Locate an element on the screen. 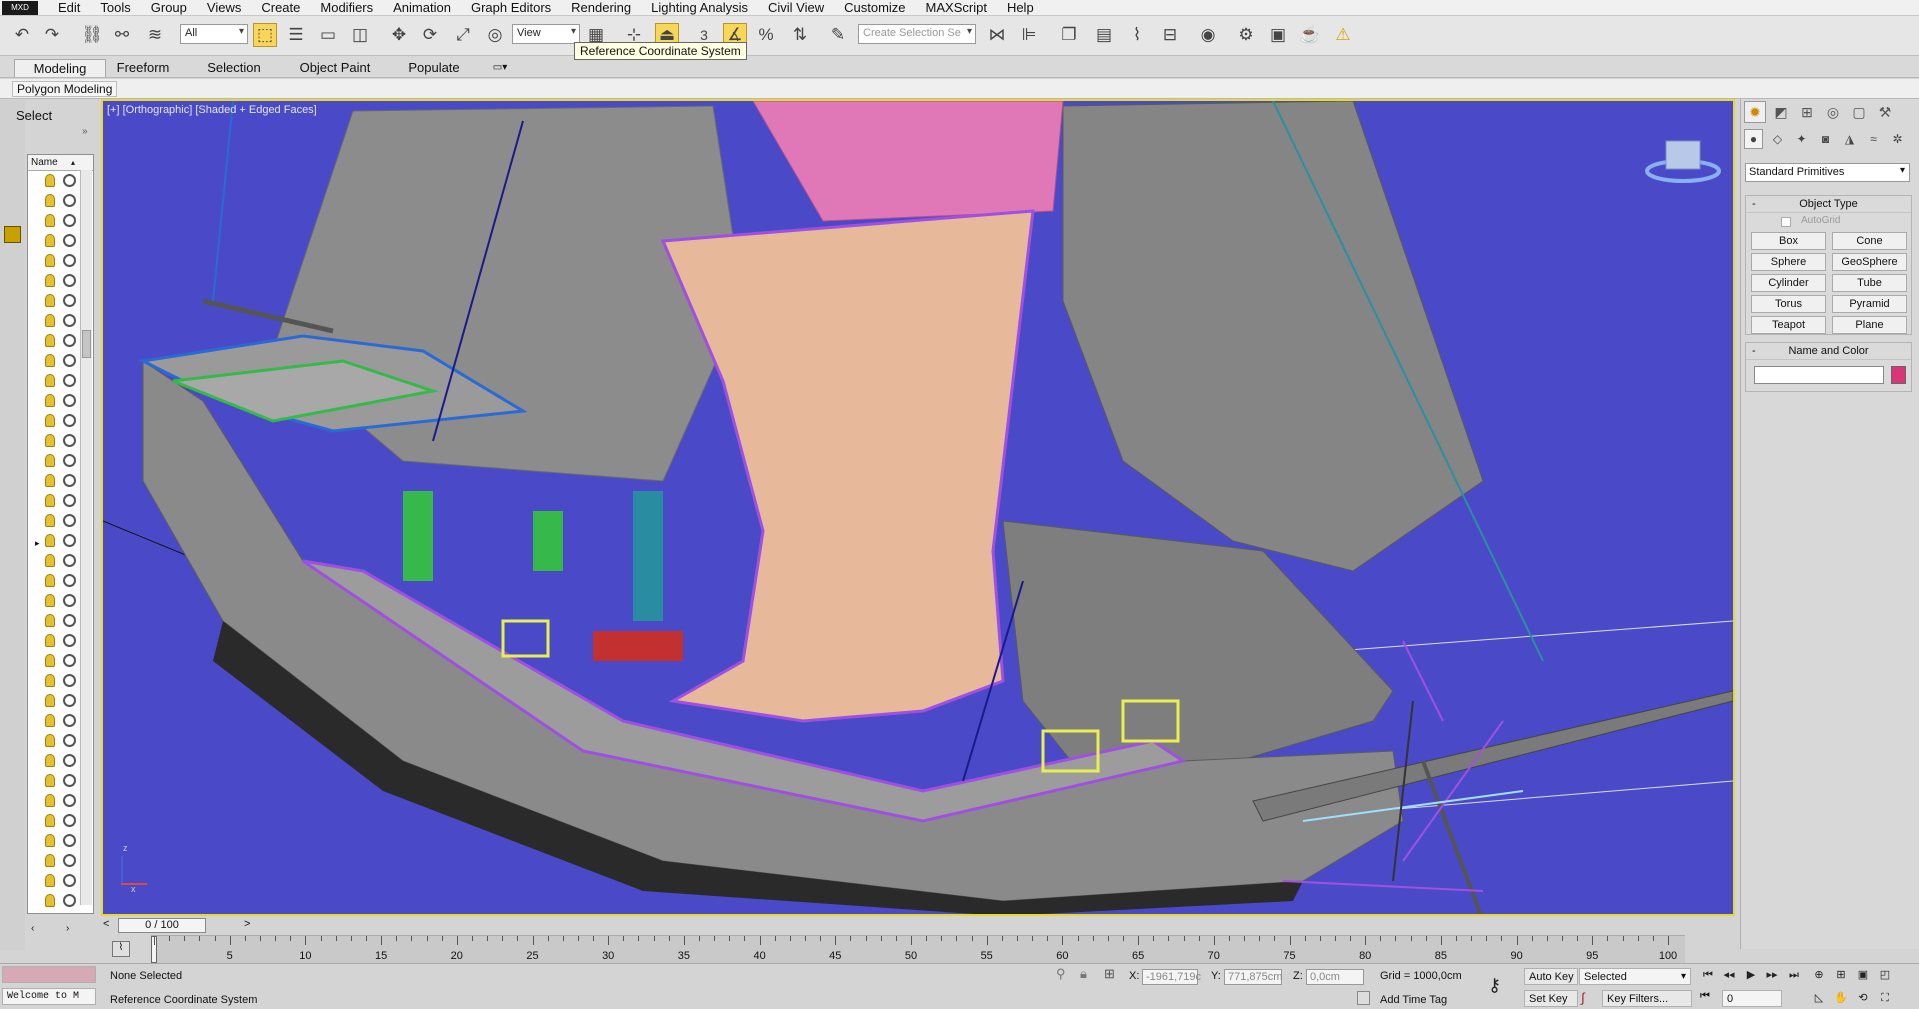 The height and width of the screenshot is (1009, 1919). systems-icon: ✲ is located at coordinates (1897, 139).